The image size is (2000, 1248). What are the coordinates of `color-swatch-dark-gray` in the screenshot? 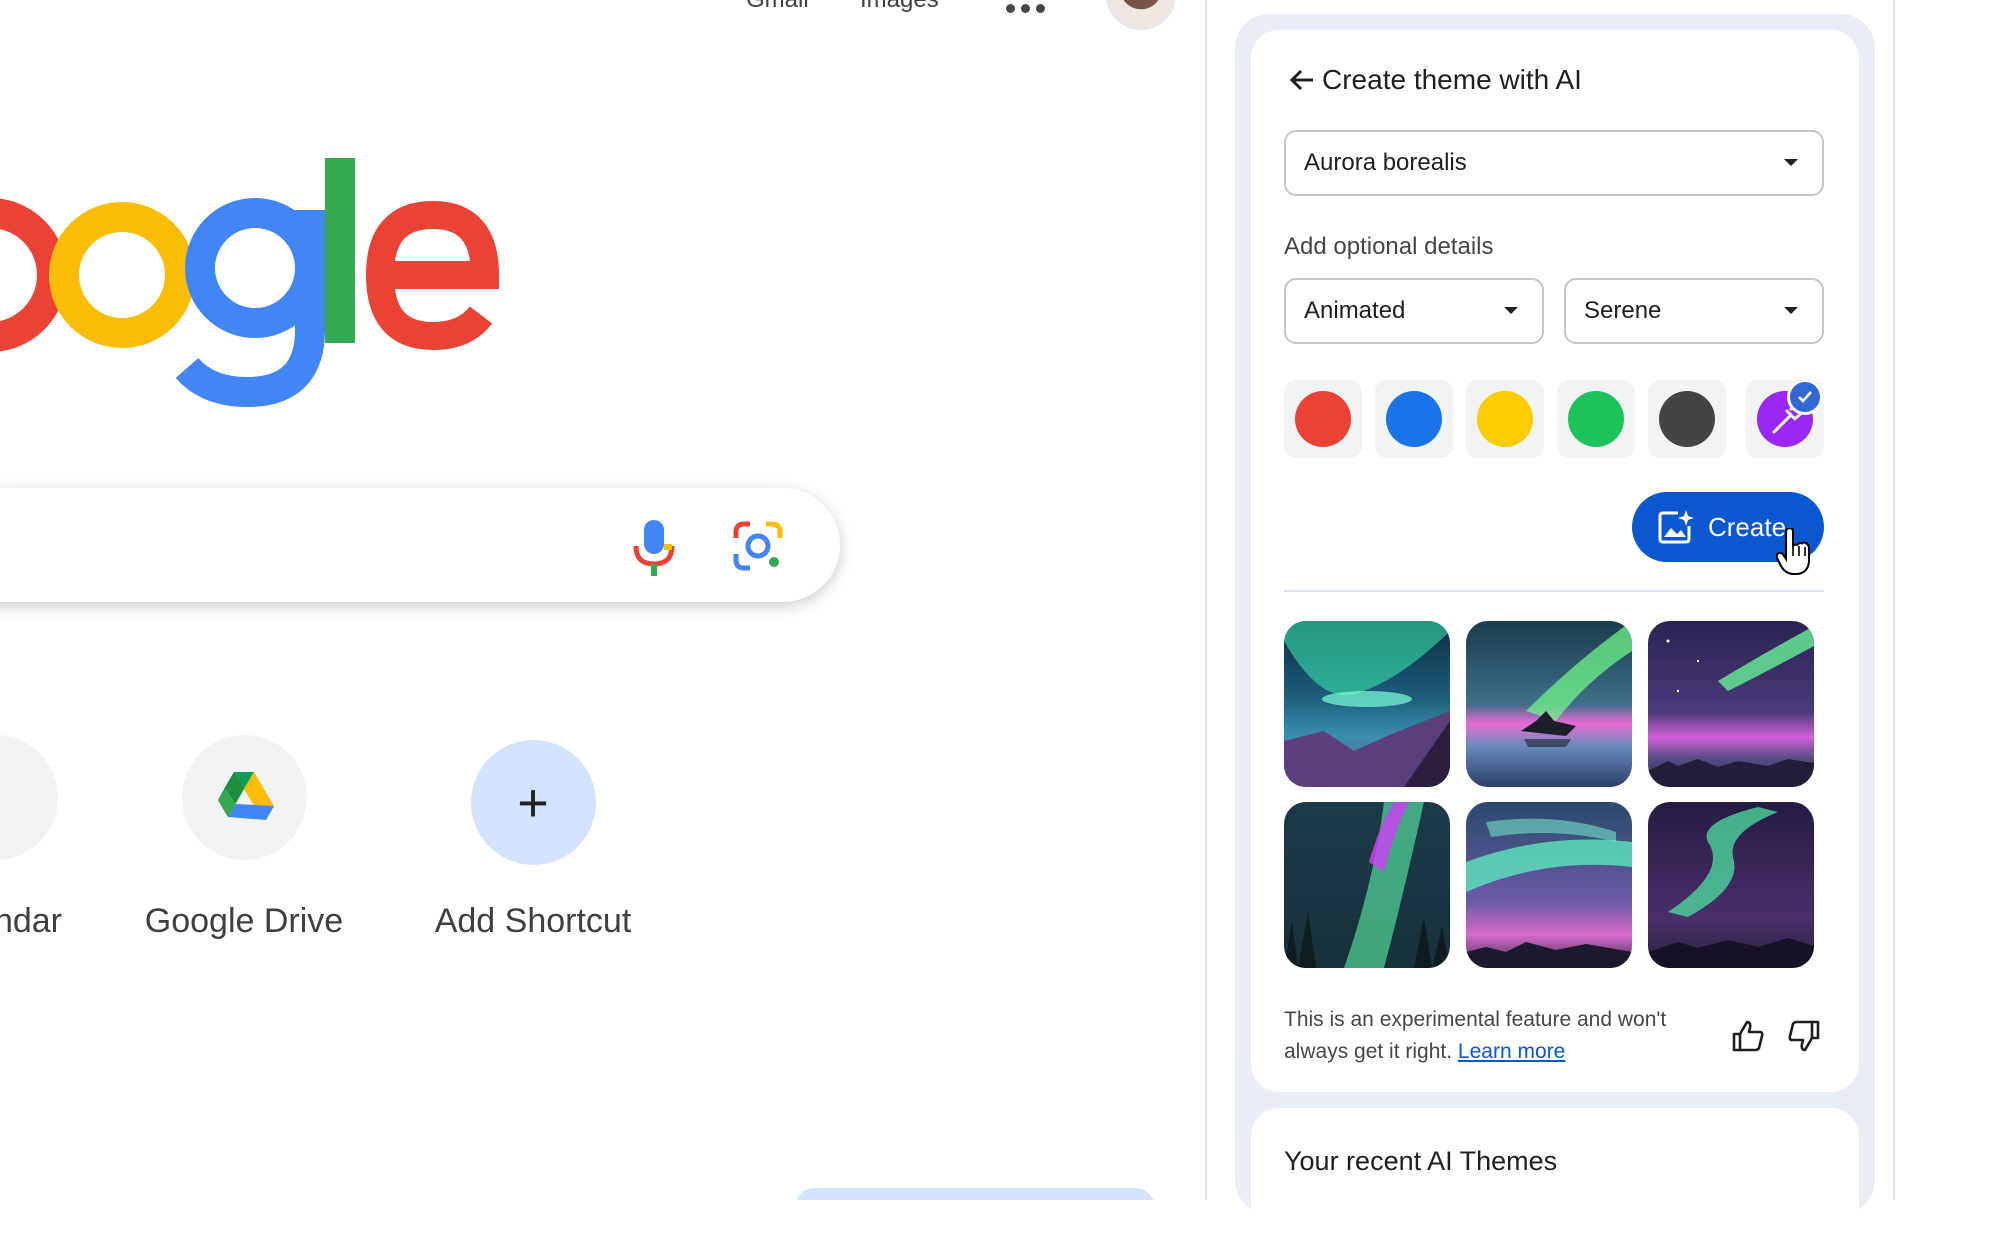 It's located at (1687, 419).